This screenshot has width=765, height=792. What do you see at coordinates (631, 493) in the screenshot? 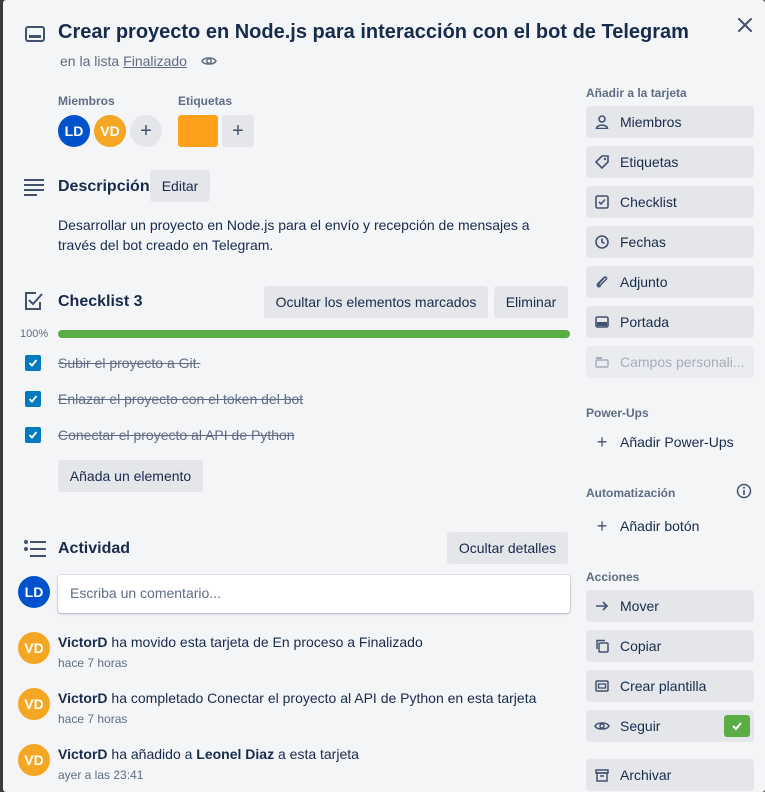
I see `automation-title: Automatización` at bounding box center [631, 493].